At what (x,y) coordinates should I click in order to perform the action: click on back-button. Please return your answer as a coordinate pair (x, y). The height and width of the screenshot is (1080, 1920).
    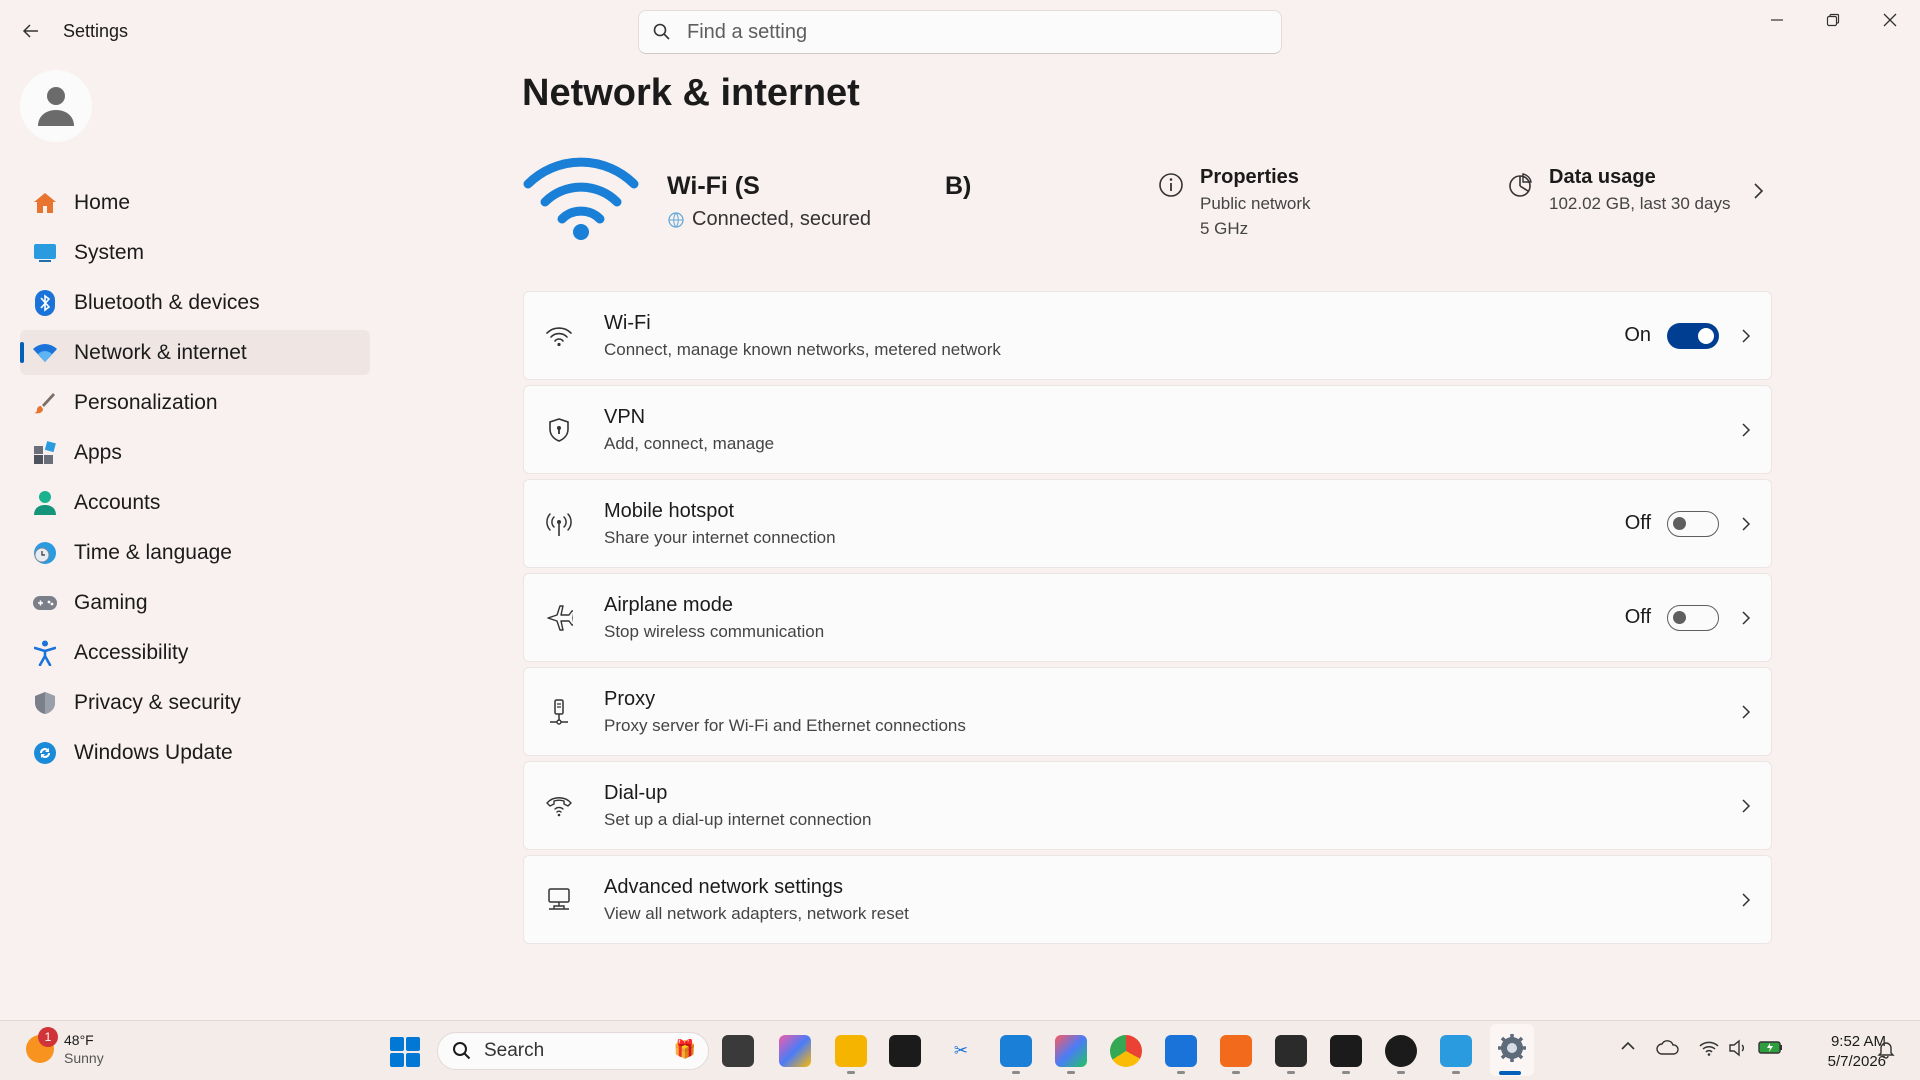
    Looking at the image, I should click on (31, 31).